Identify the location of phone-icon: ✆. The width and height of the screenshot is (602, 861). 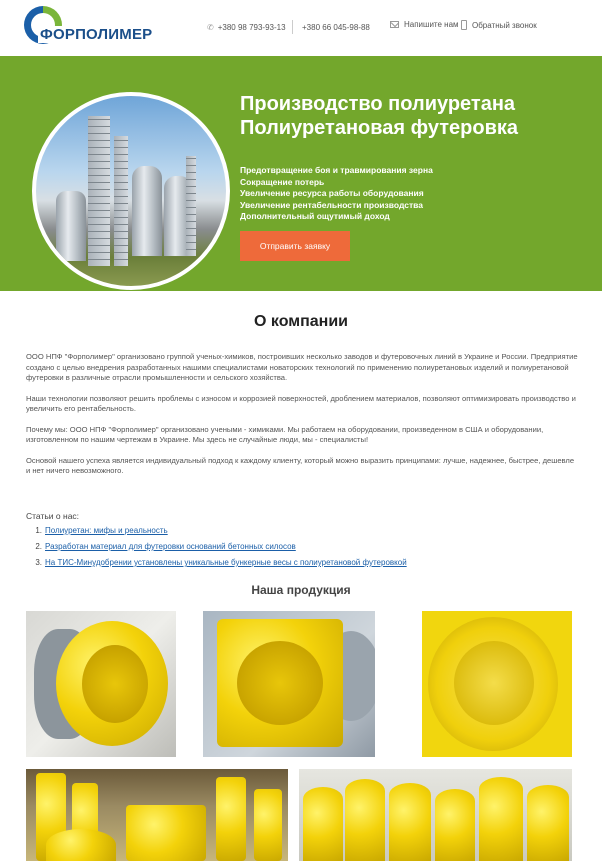
(210, 27).